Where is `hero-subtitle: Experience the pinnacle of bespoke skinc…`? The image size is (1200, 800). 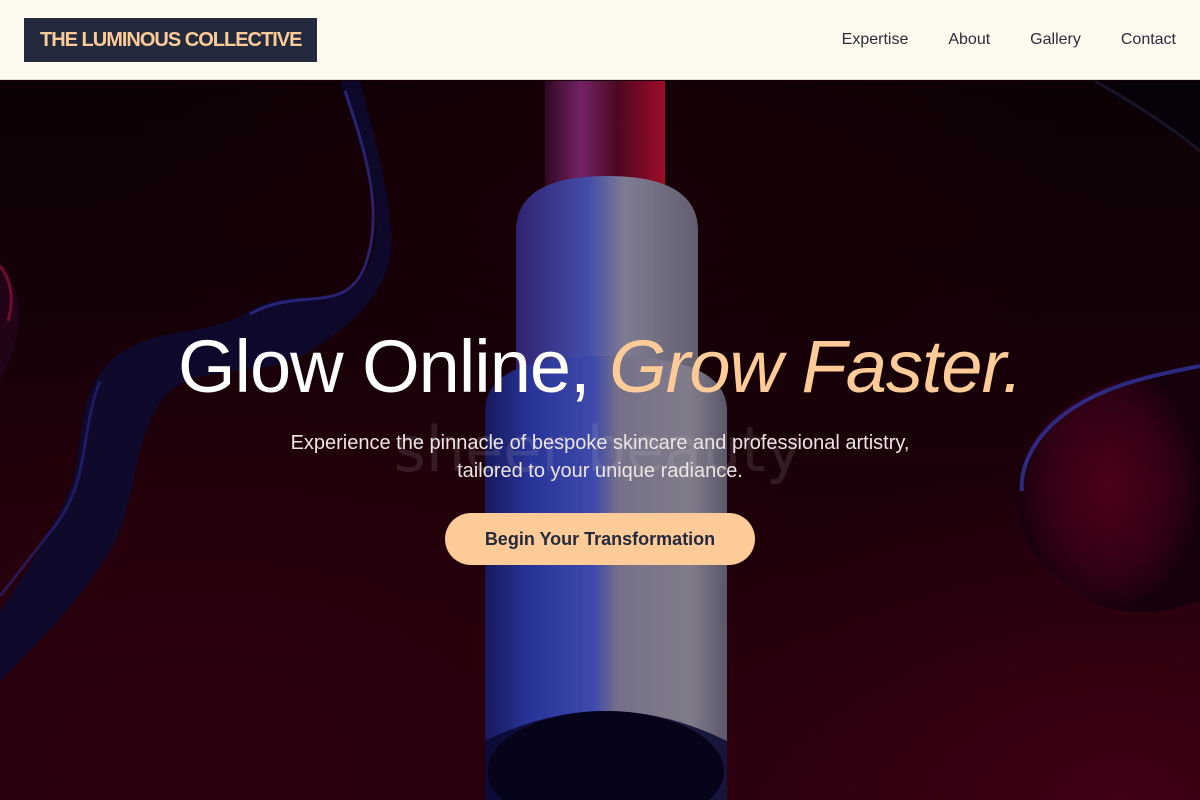 hero-subtitle: Experience the pinnacle of bespoke skinc… is located at coordinates (600, 457).